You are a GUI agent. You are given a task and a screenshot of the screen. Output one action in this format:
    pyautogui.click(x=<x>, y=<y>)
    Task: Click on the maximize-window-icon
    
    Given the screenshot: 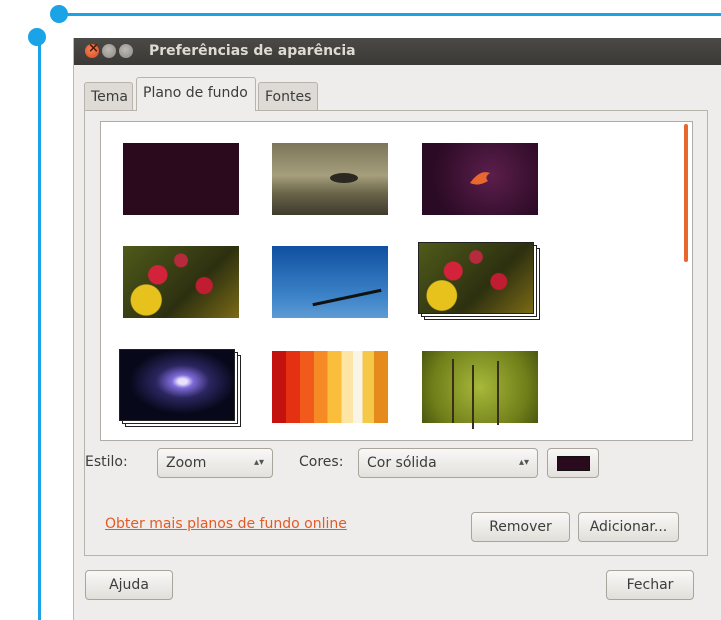 What is the action you would take?
    pyautogui.click(x=126, y=51)
    